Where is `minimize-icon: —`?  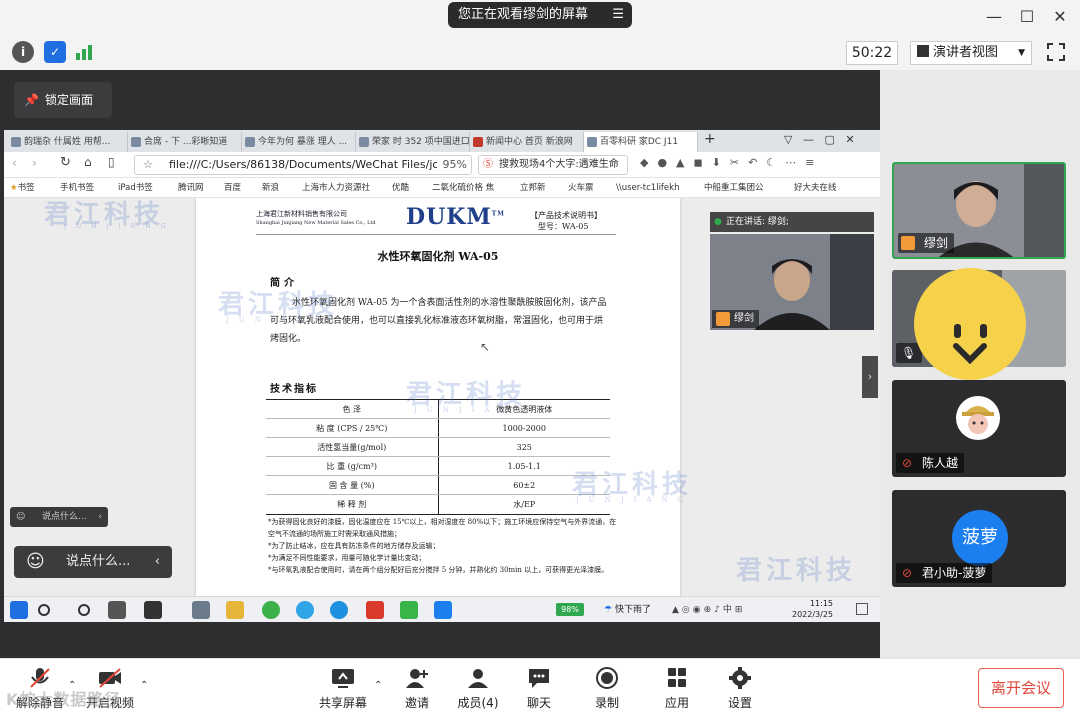 minimize-icon: — is located at coordinates (994, 17).